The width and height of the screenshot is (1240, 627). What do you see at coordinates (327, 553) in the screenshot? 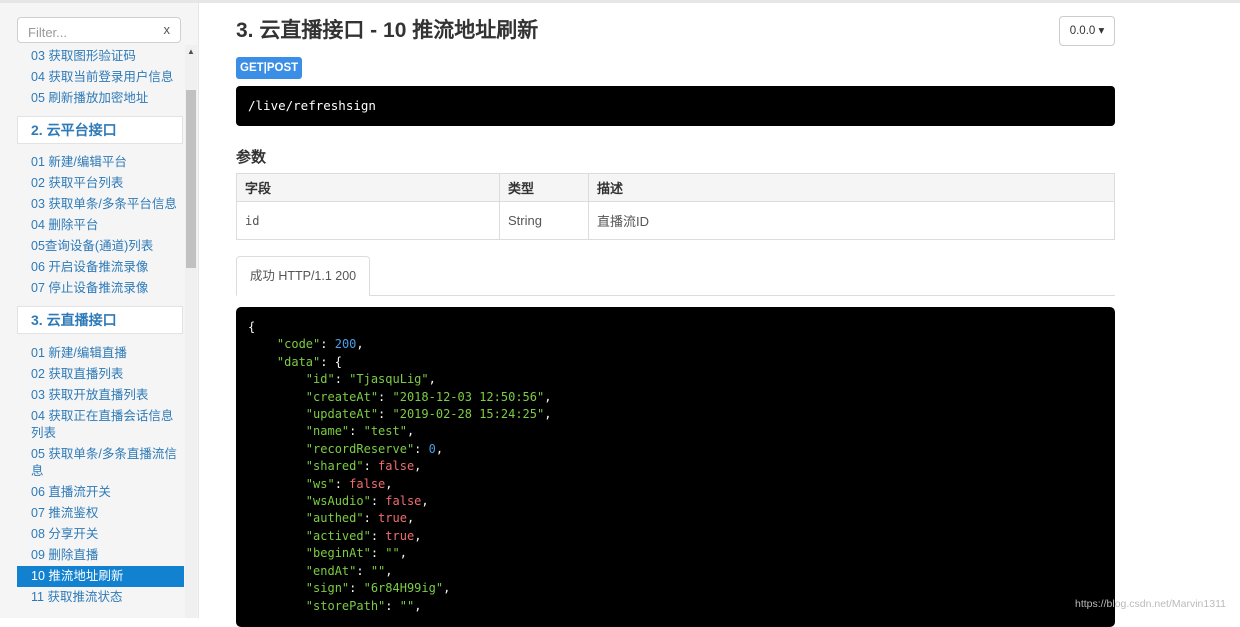
I see `json-line: "beginAt": "",` at bounding box center [327, 553].